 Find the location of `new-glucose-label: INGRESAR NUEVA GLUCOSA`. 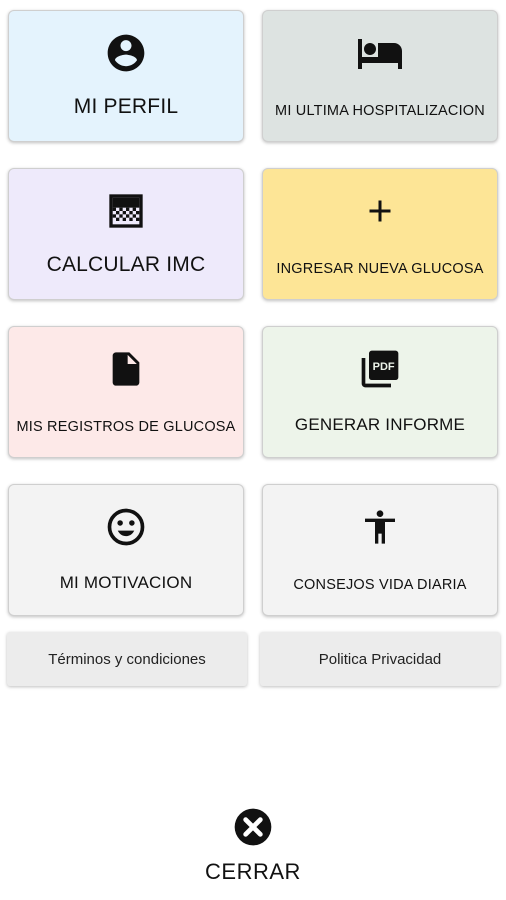

new-glucose-label: INGRESAR NUEVA GLUCOSA is located at coordinates (380, 269).